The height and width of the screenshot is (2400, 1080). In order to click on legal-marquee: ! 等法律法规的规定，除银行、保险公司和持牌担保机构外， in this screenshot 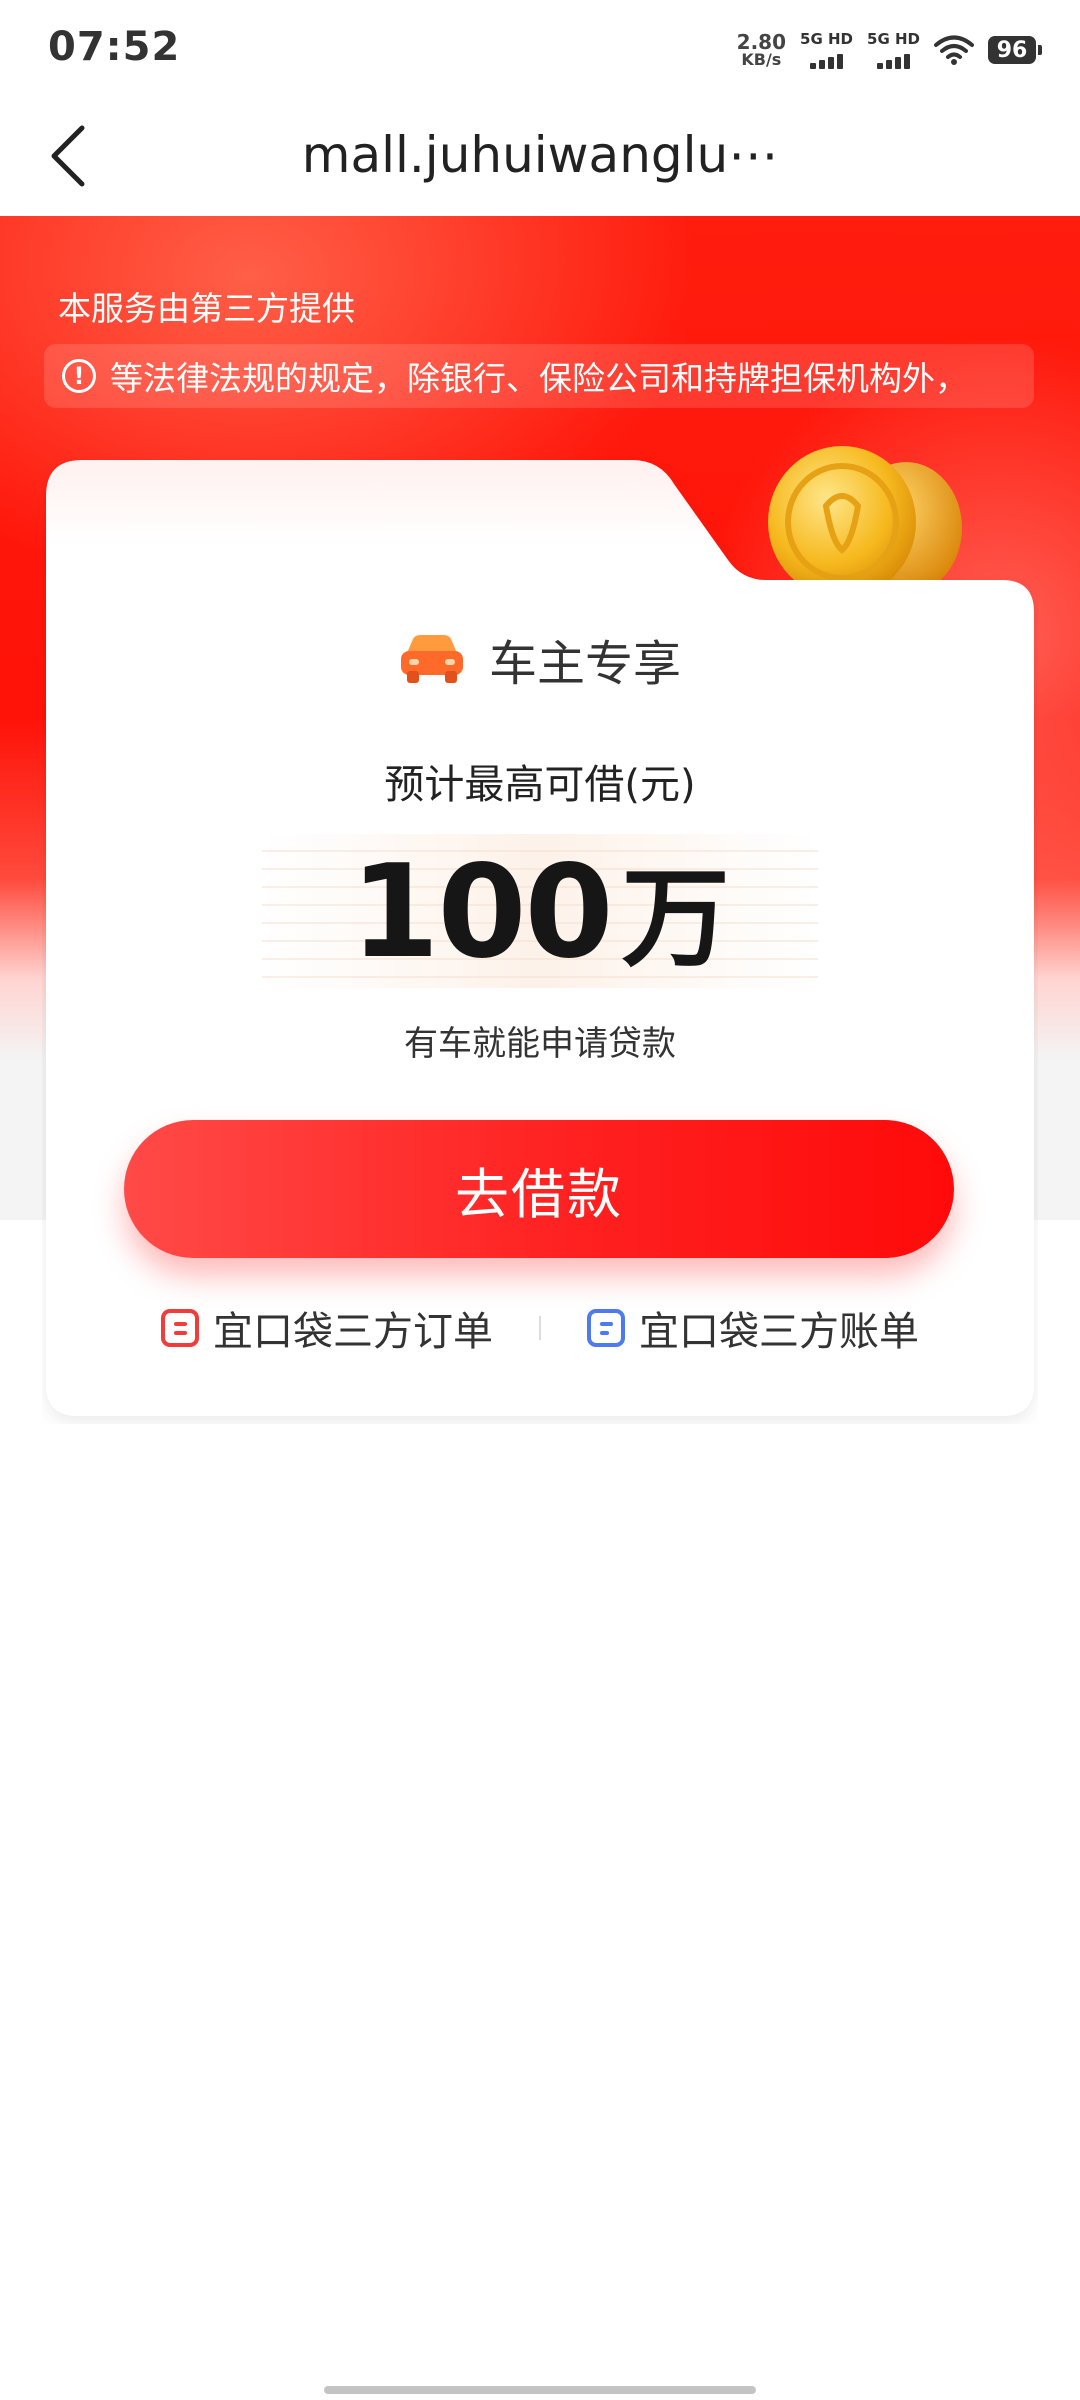, I will do `click(539, 376)`.